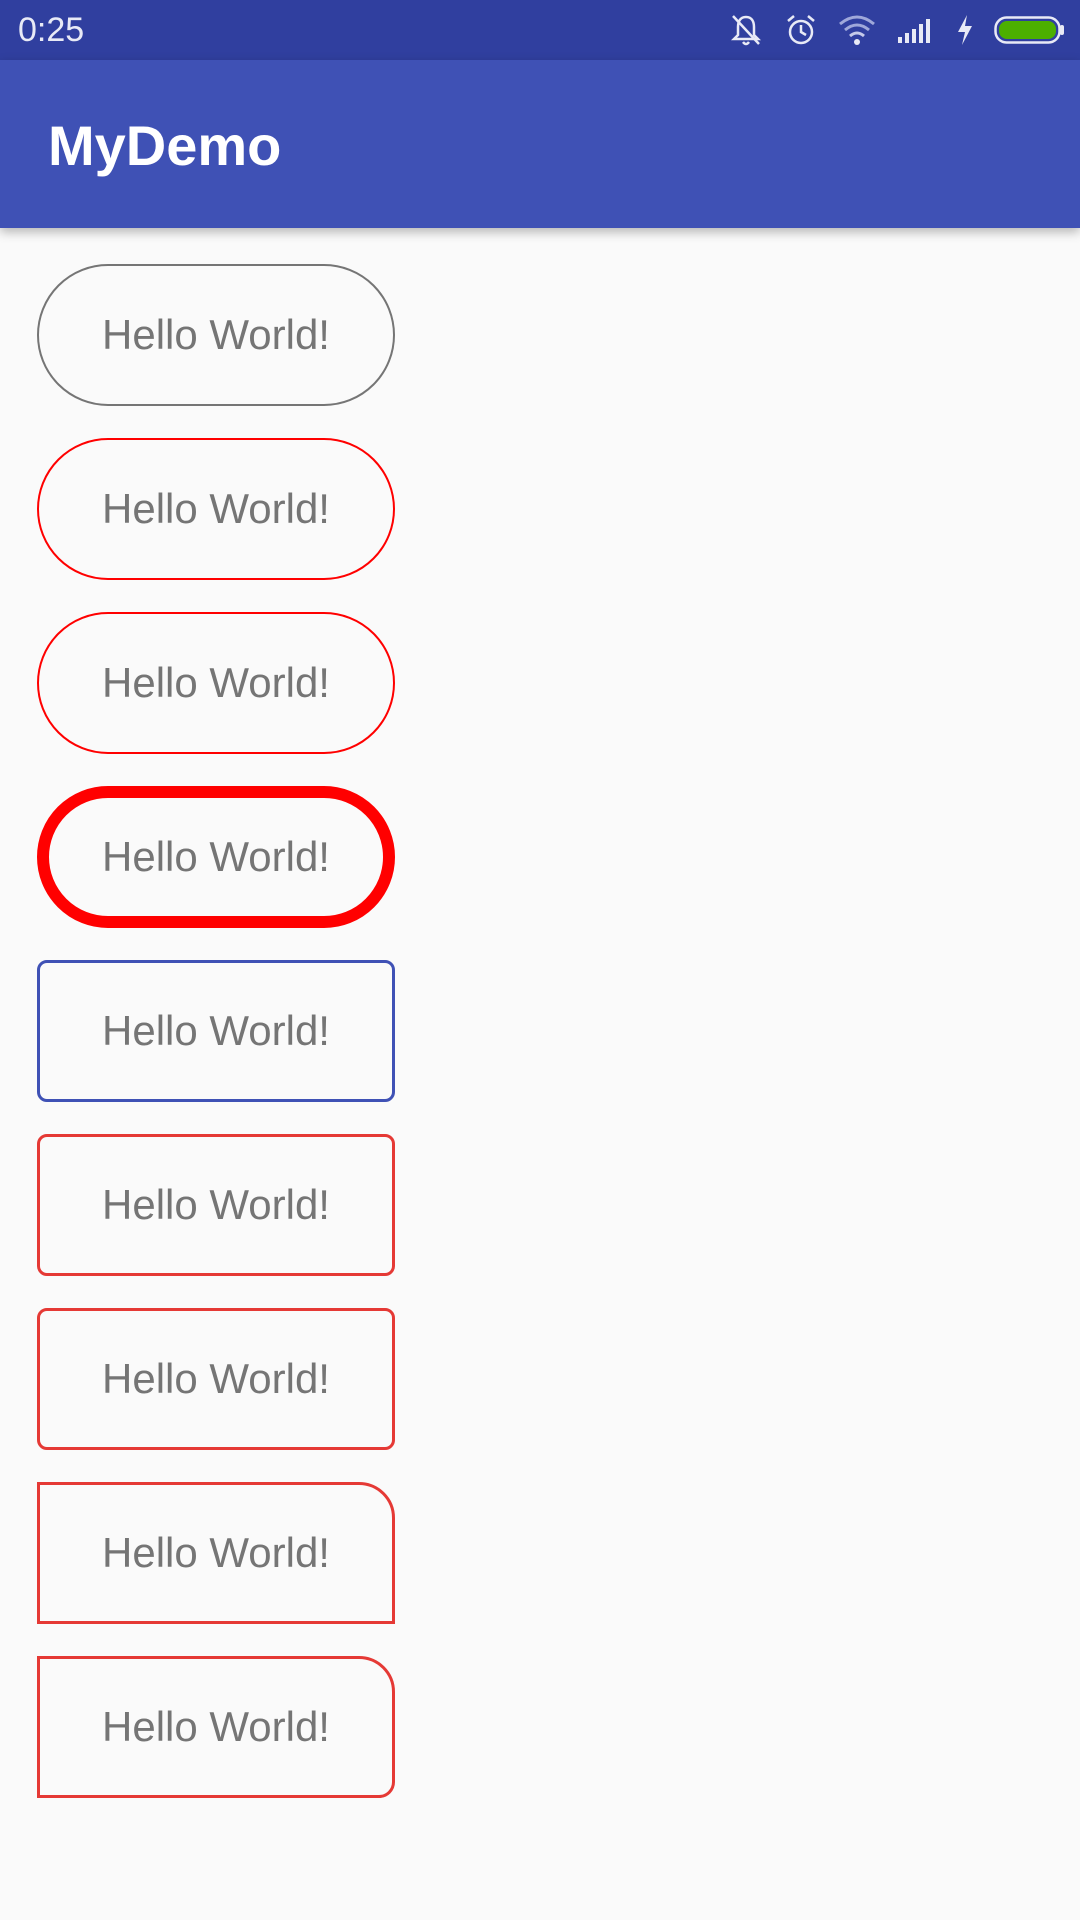  Describe the element at coordinates (857, 30) in the screenshot. I see `wifi-icon` at that location.